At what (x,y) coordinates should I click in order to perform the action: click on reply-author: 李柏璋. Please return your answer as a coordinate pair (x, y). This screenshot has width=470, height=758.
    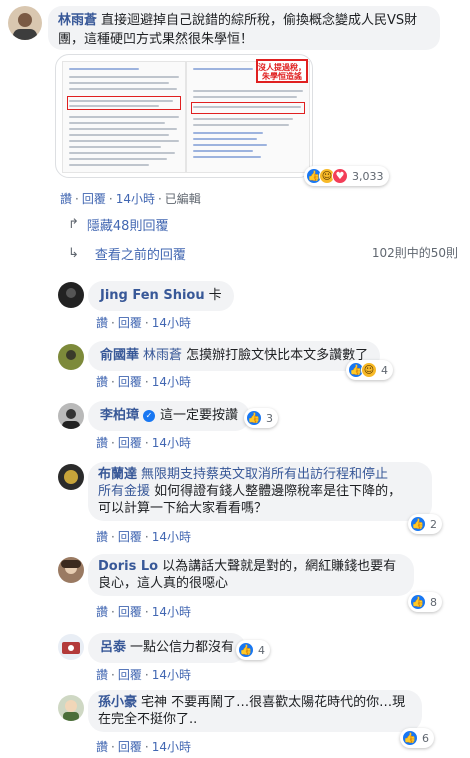
    Looking at the image, I should click on (119, 415).